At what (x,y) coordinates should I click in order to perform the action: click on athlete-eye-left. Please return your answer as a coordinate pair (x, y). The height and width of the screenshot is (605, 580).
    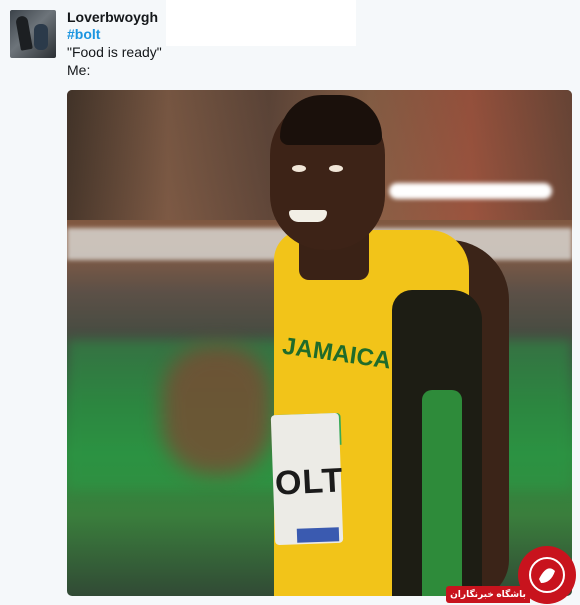
    Looking at the image, I should click on (299, 168).